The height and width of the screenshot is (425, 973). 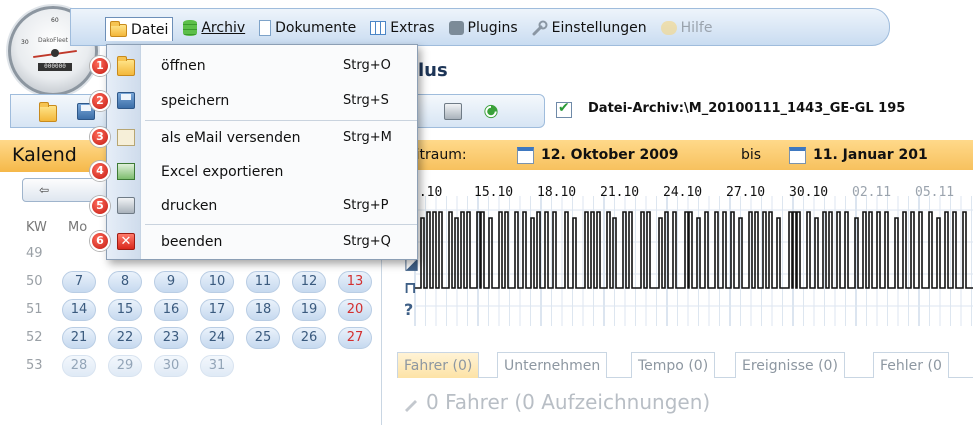 What do you see at coordinates (263, 310) in the screenshot?
I see `calendar-day: 18` at bounding box center [263, 310].